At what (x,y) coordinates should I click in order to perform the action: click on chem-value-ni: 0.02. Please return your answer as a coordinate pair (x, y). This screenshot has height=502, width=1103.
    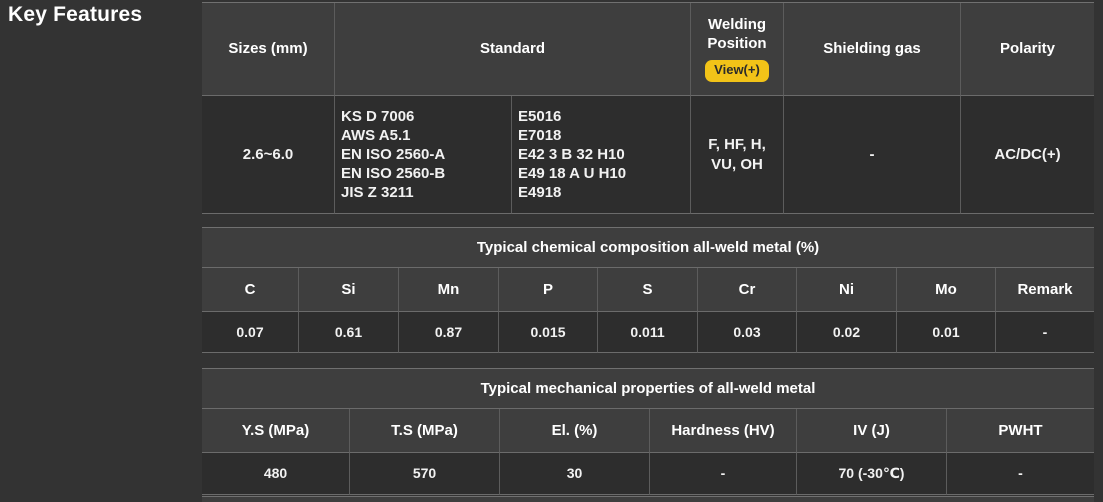
    Looking at the image, I should click on (847, 332).